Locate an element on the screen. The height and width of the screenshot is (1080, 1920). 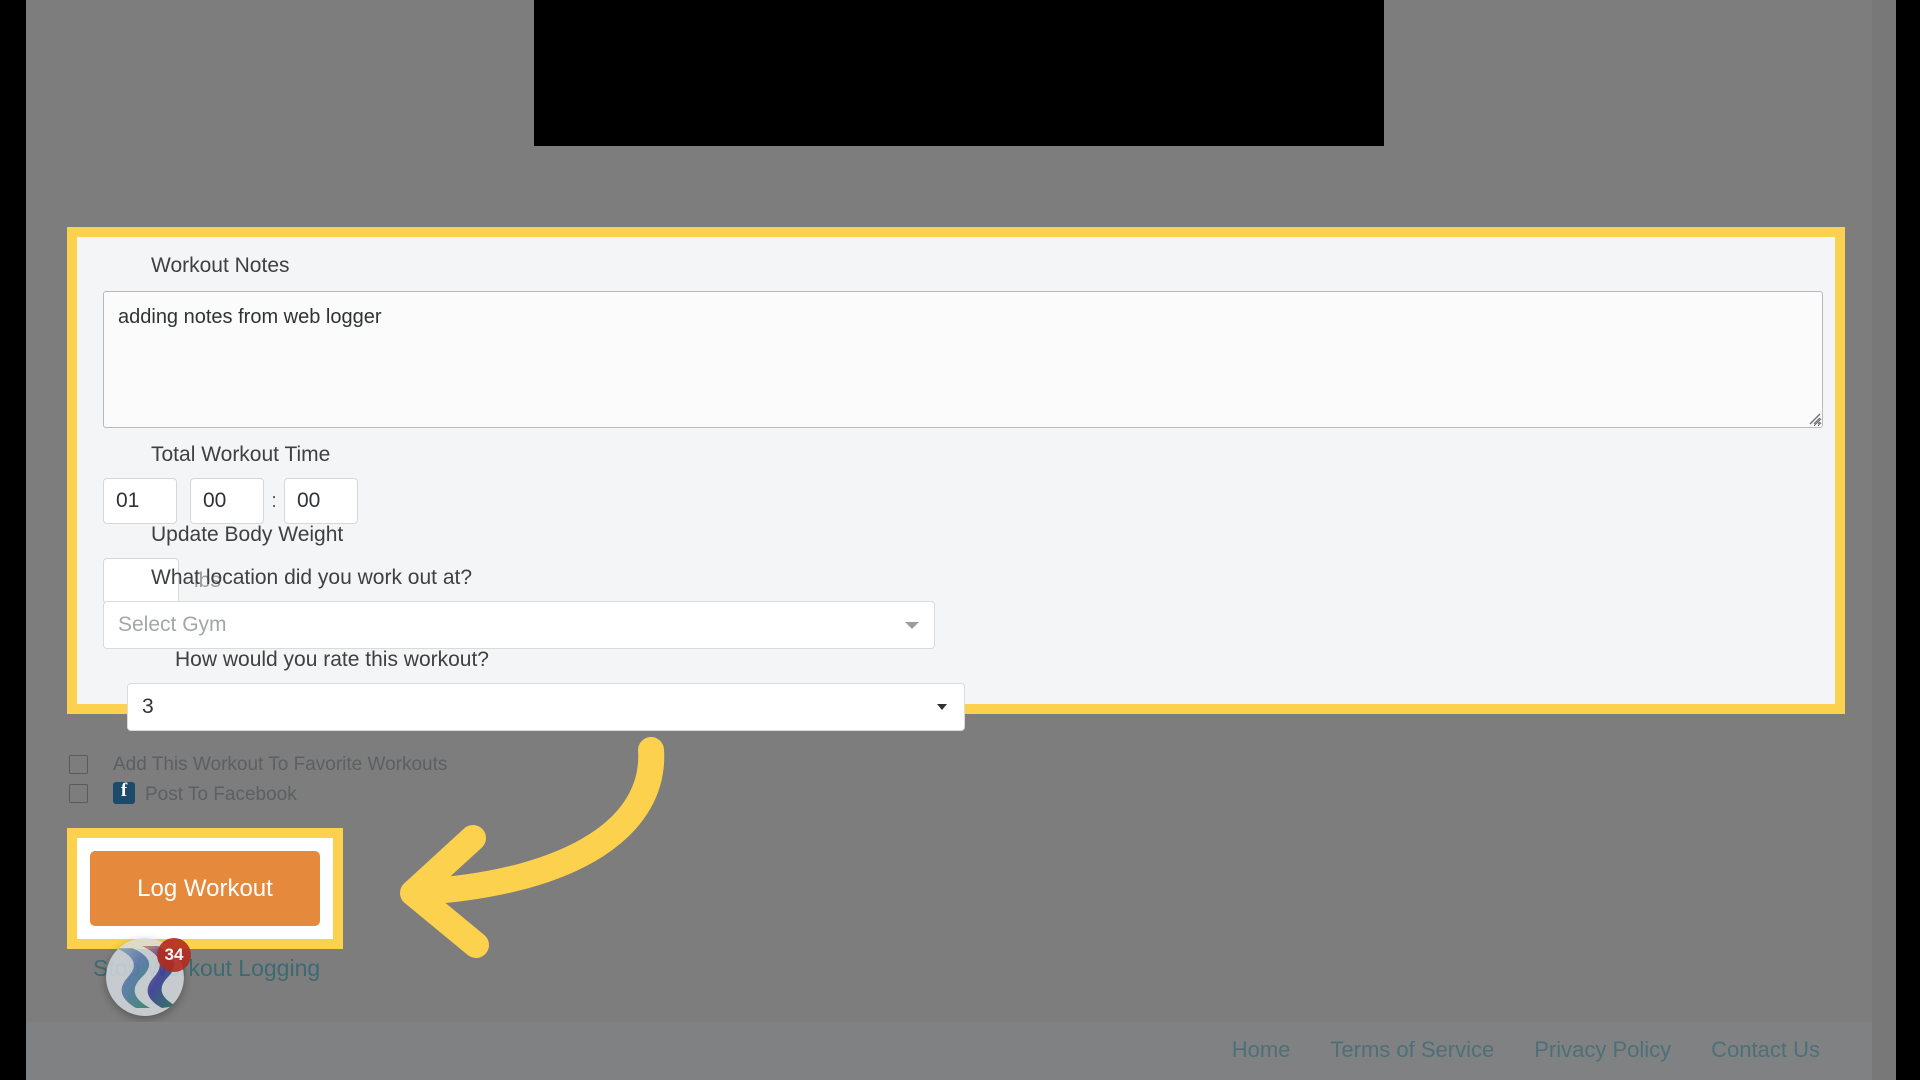
total-workout-time-field: Total Workout Time : is located at coordinates (534, 484).